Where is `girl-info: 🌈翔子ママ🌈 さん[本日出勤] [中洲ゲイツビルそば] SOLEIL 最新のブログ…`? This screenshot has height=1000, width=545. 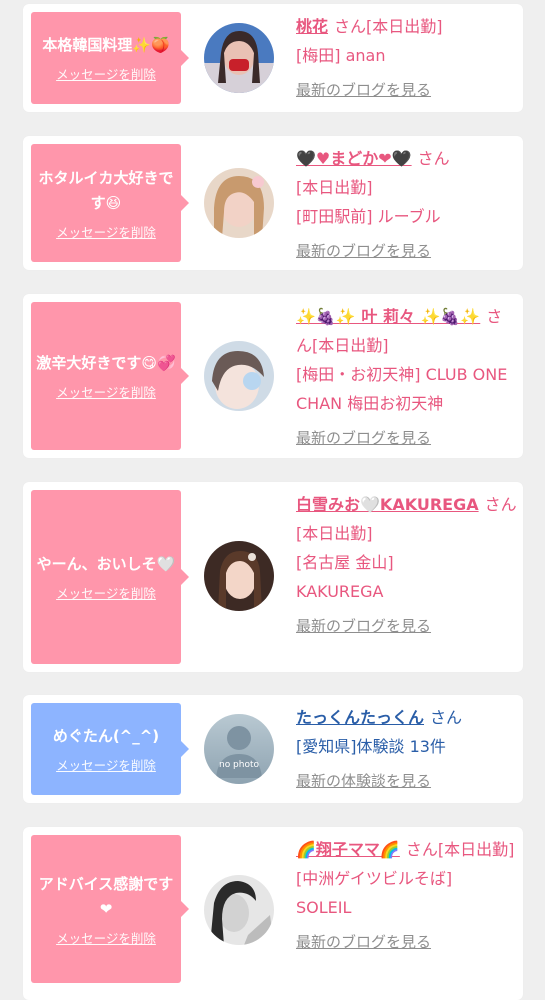 girl-info: 🌈翔子ママ🌈 さん[本日出勤] [中洲ゲイツビルそば] SOLEIL 最新のブログ… is located at coordinates (407, 896).